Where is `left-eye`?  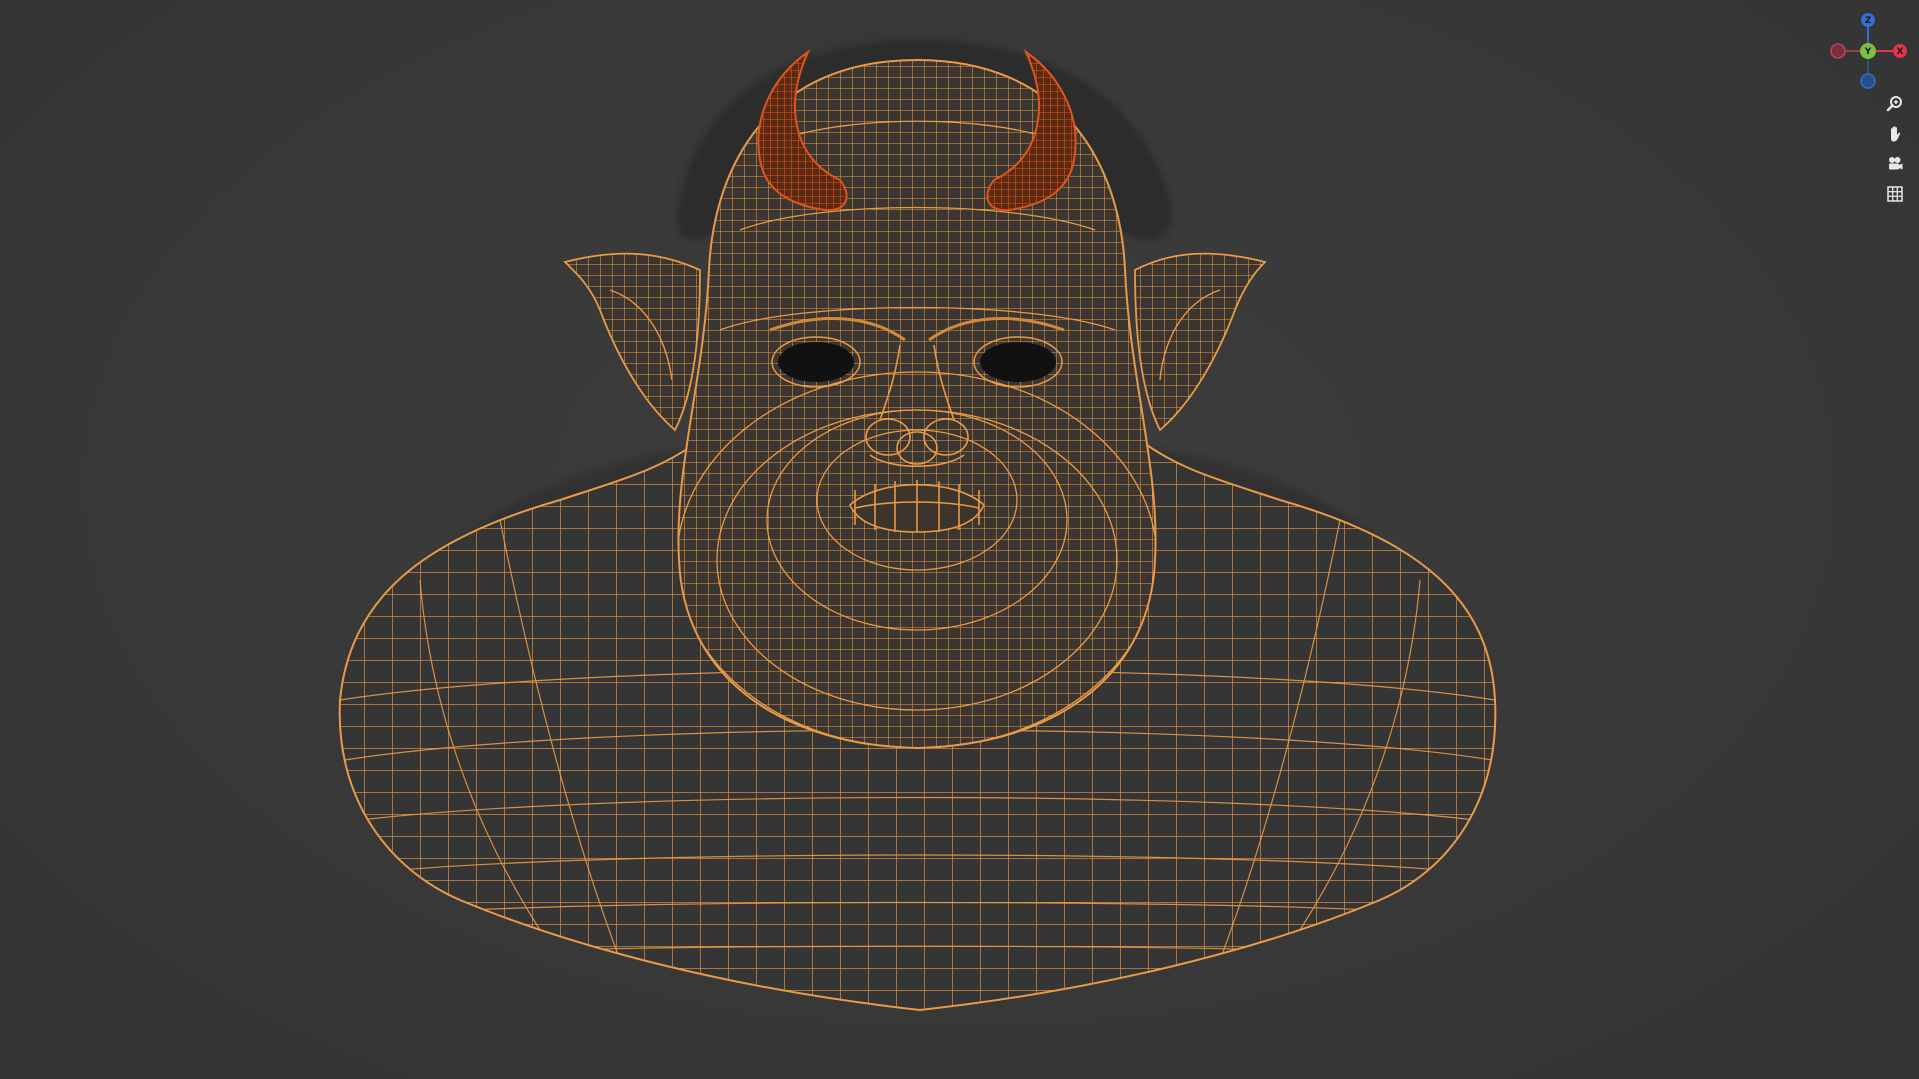 left-eye is located at coordinates (816, 362).